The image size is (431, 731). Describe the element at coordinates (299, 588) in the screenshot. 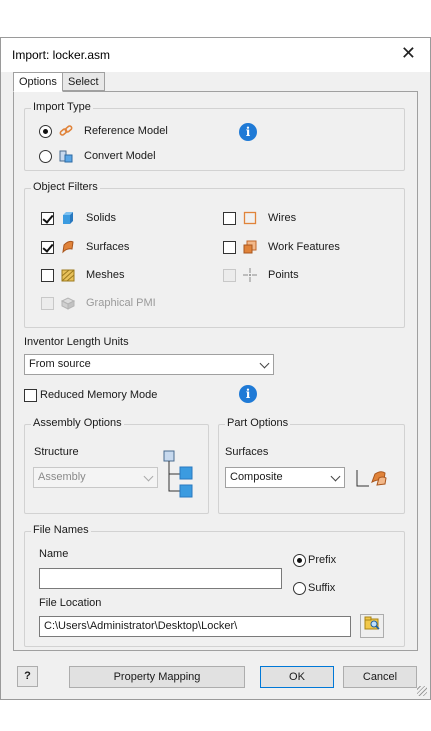

I see `suffix-radio` at that location.